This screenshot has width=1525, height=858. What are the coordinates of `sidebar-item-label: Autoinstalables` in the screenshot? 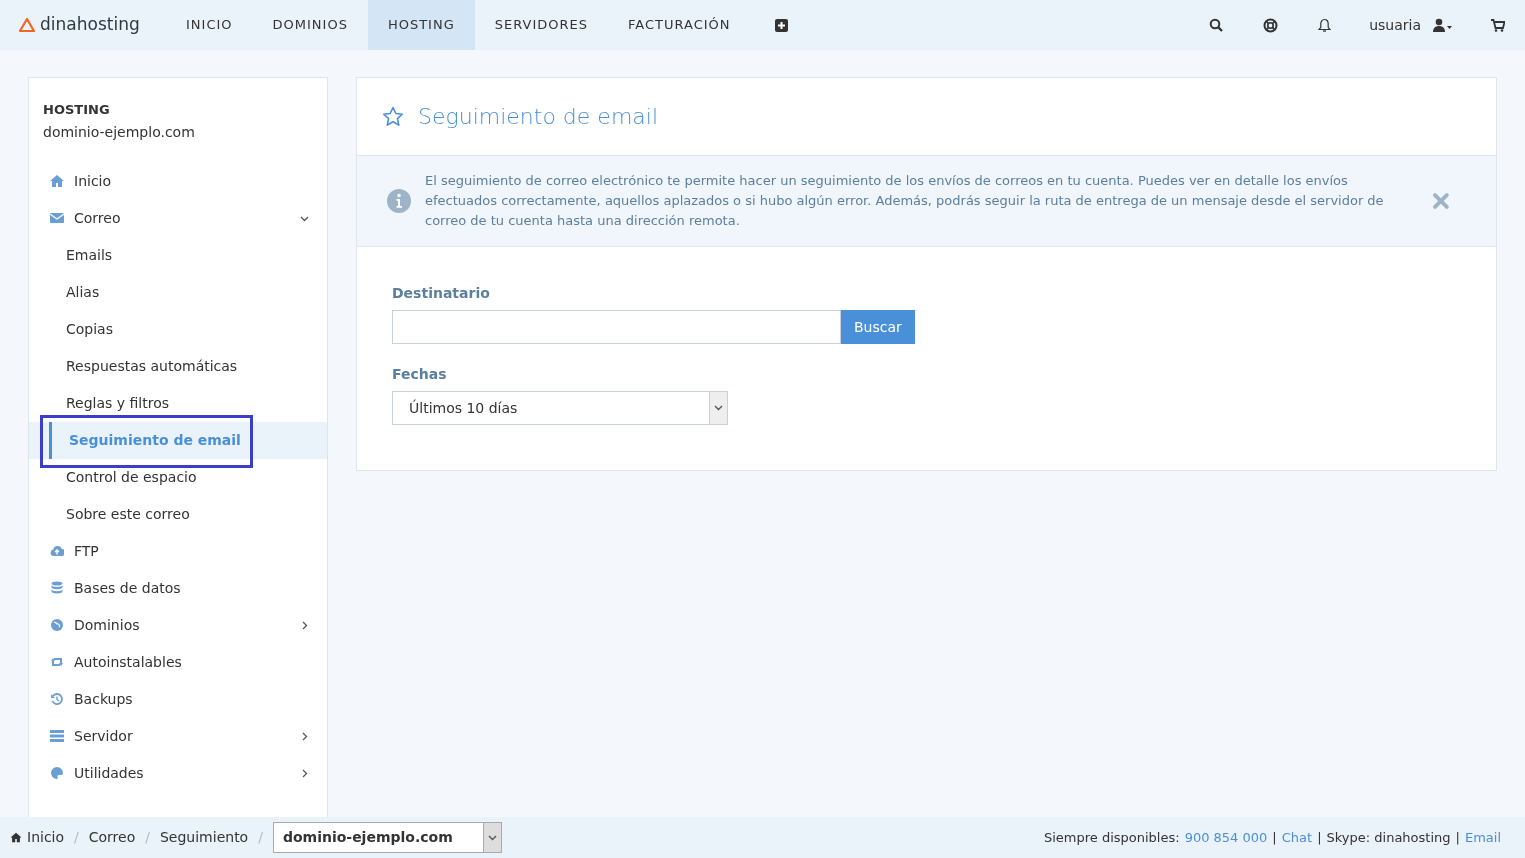 It's located at (128, 662).